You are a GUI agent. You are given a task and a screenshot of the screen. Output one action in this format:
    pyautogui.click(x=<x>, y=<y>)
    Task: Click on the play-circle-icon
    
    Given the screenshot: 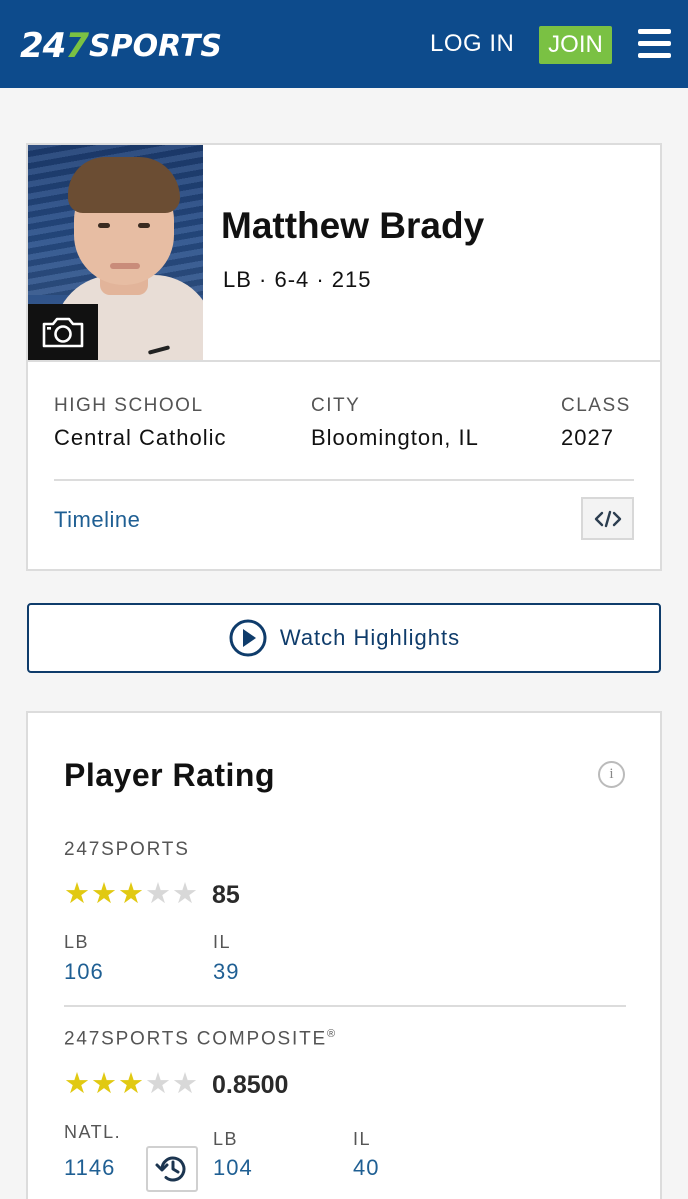 What is the action you would take?
    pyautogui.click(x=248, y=638)
    